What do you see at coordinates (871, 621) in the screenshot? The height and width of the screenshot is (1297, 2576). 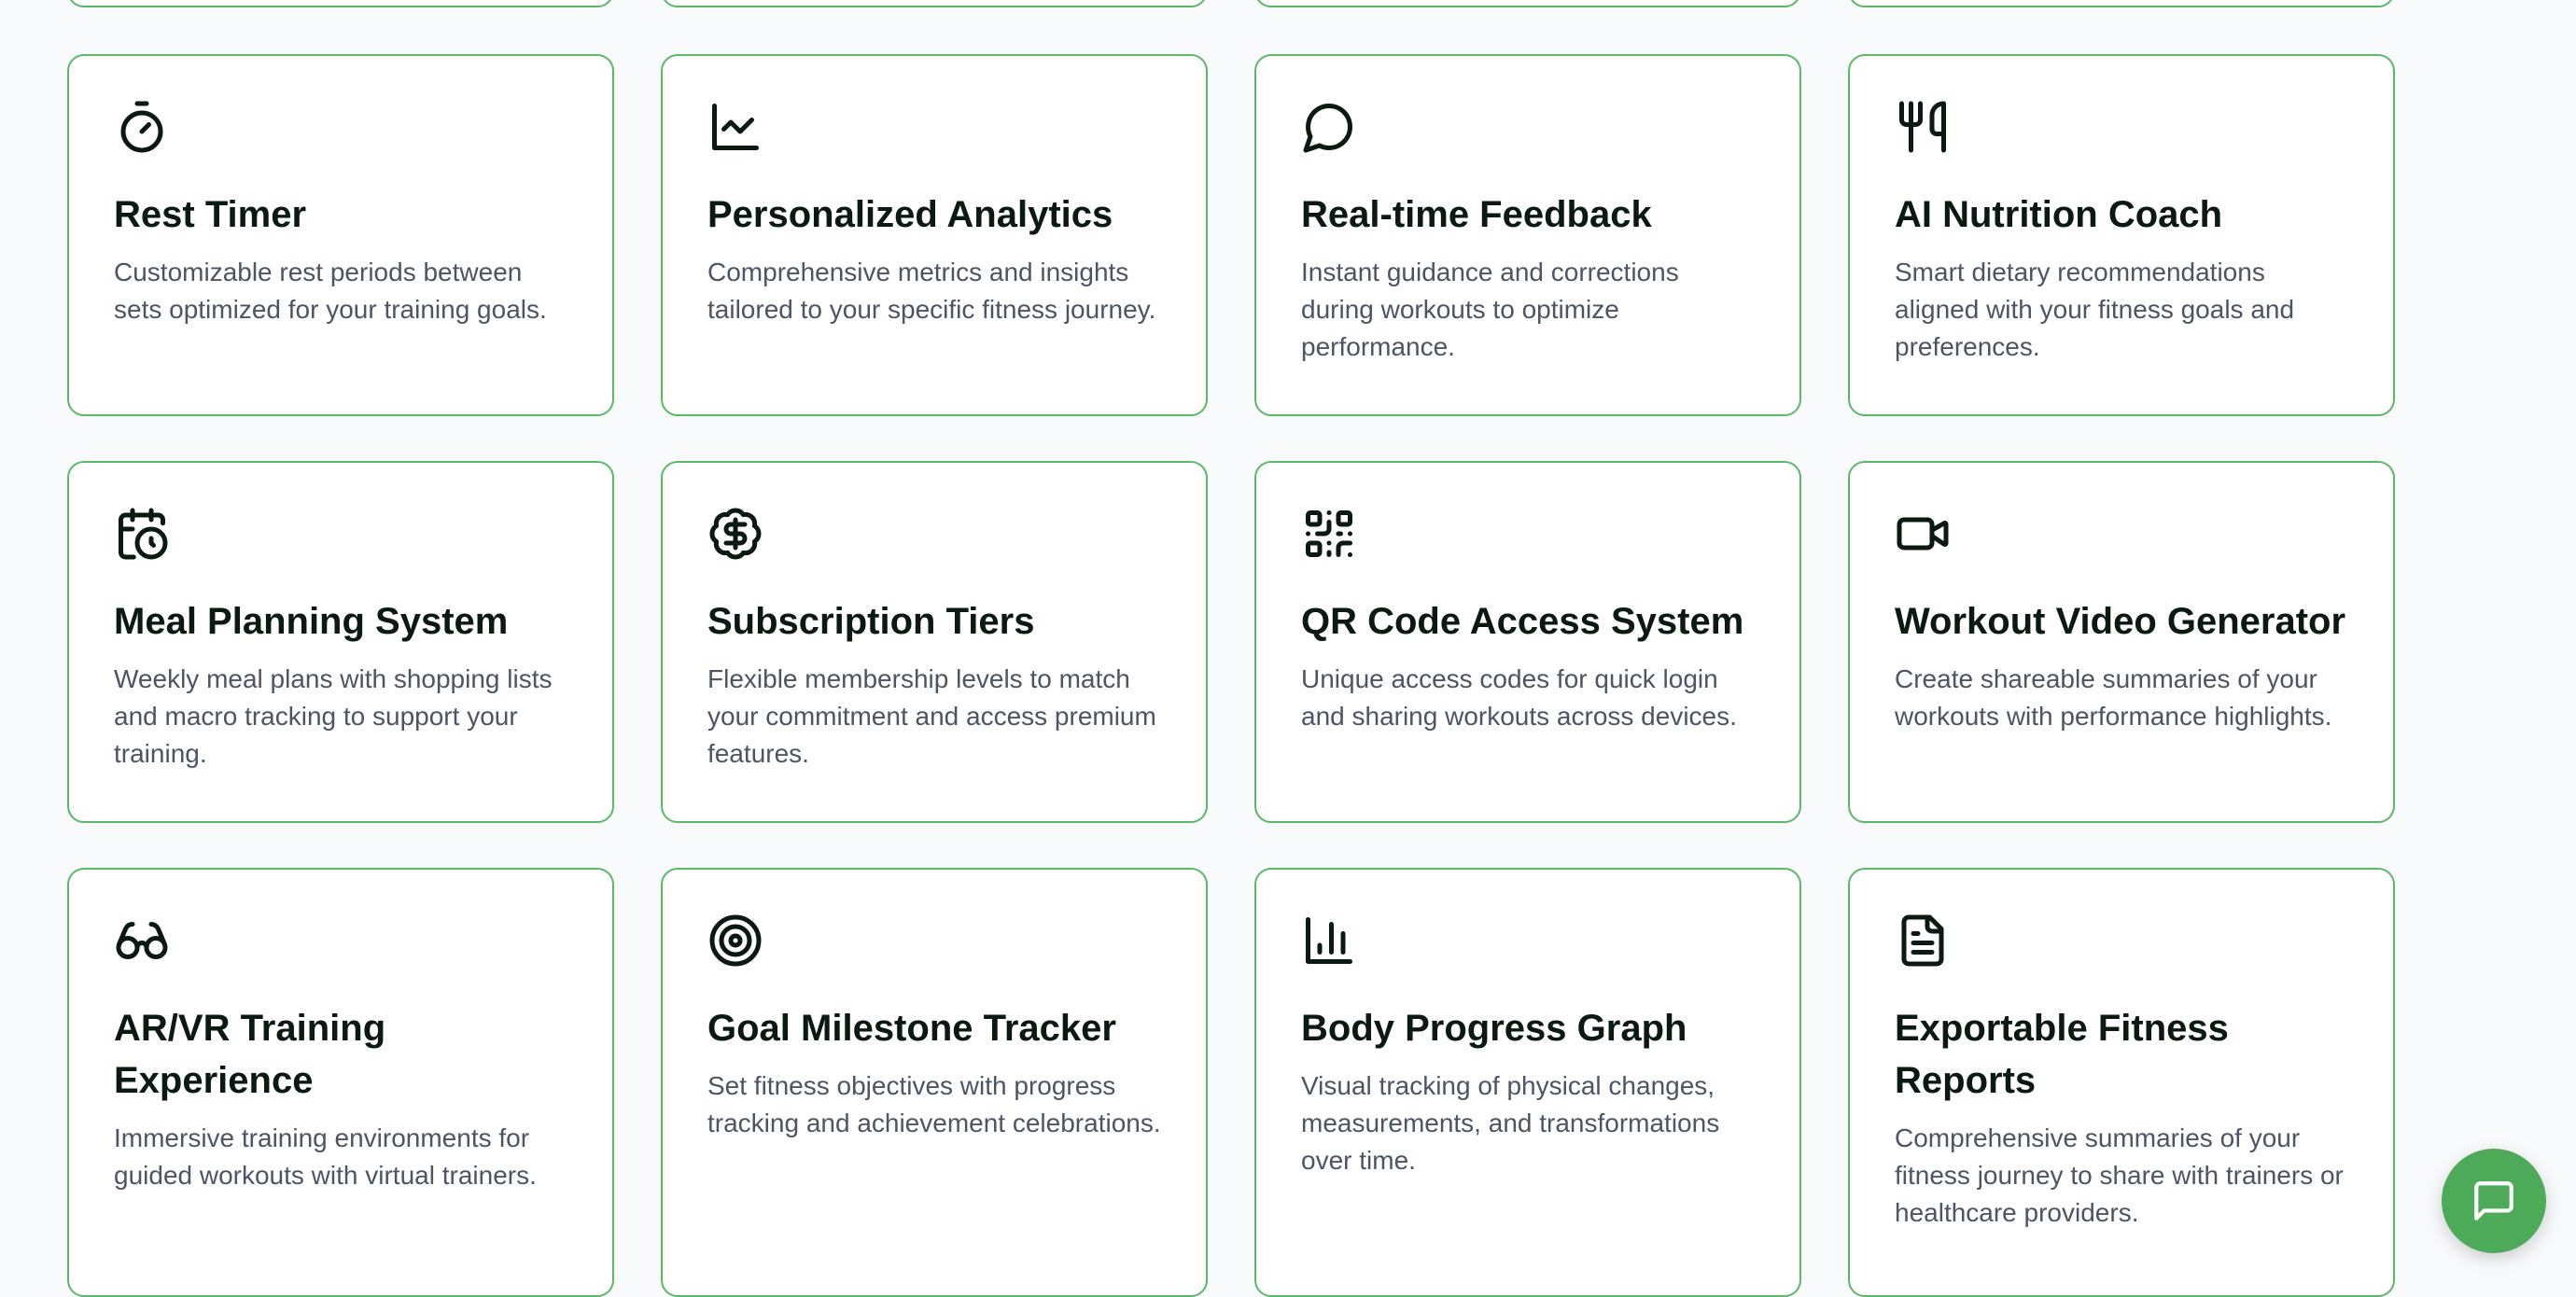 I see `feature-title: Subscription Tiers` at bounding box center [871, 621].